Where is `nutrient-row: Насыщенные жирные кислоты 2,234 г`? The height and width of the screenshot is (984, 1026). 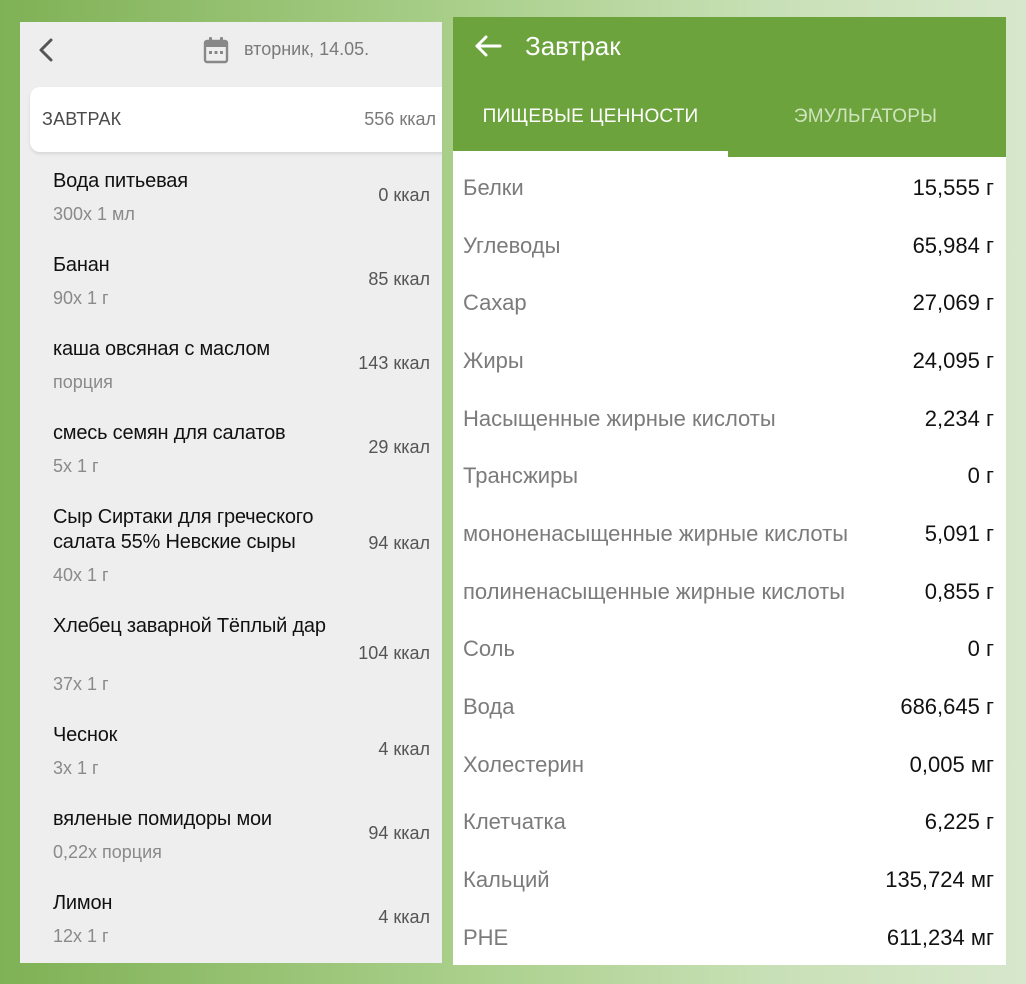 nutrient-row: Насыщенные жирные кислоты 2,234 г is located at coordinates (729, 418).